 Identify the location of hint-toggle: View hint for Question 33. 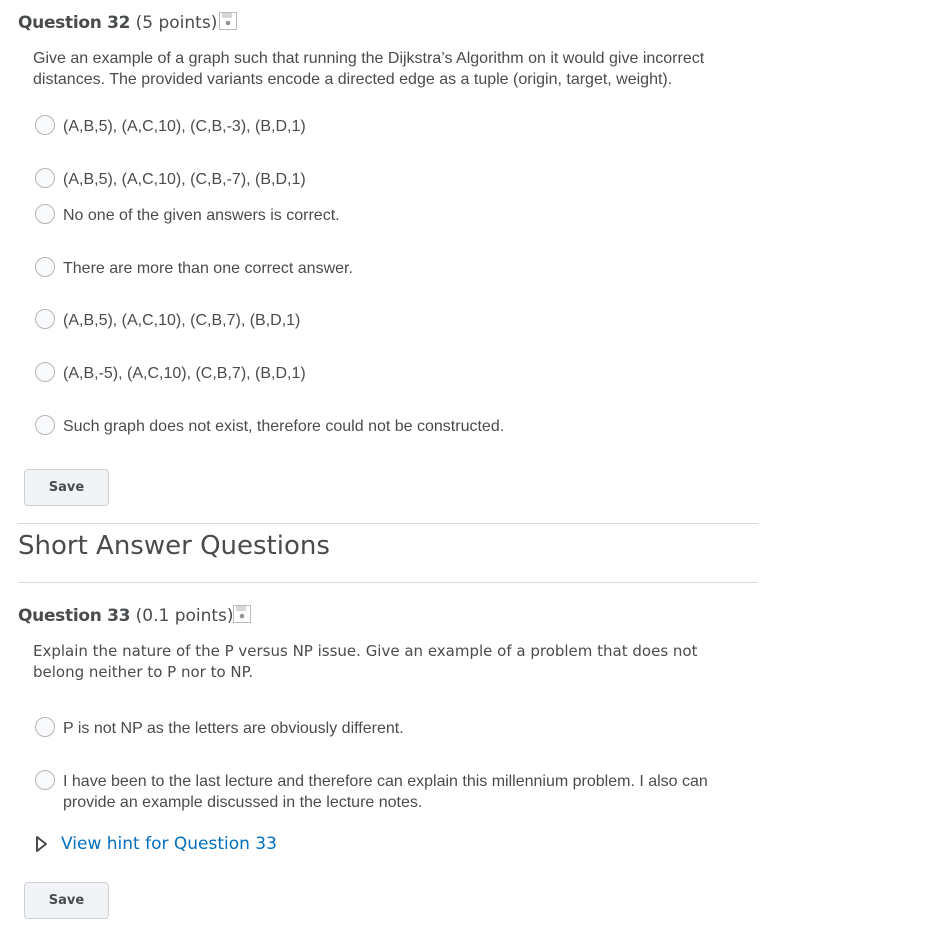
(155, 844).